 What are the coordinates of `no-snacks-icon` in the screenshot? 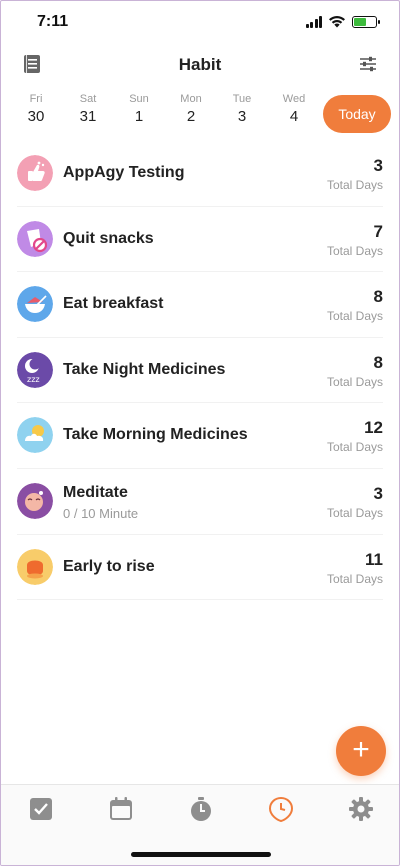 It's located at (35, 238).